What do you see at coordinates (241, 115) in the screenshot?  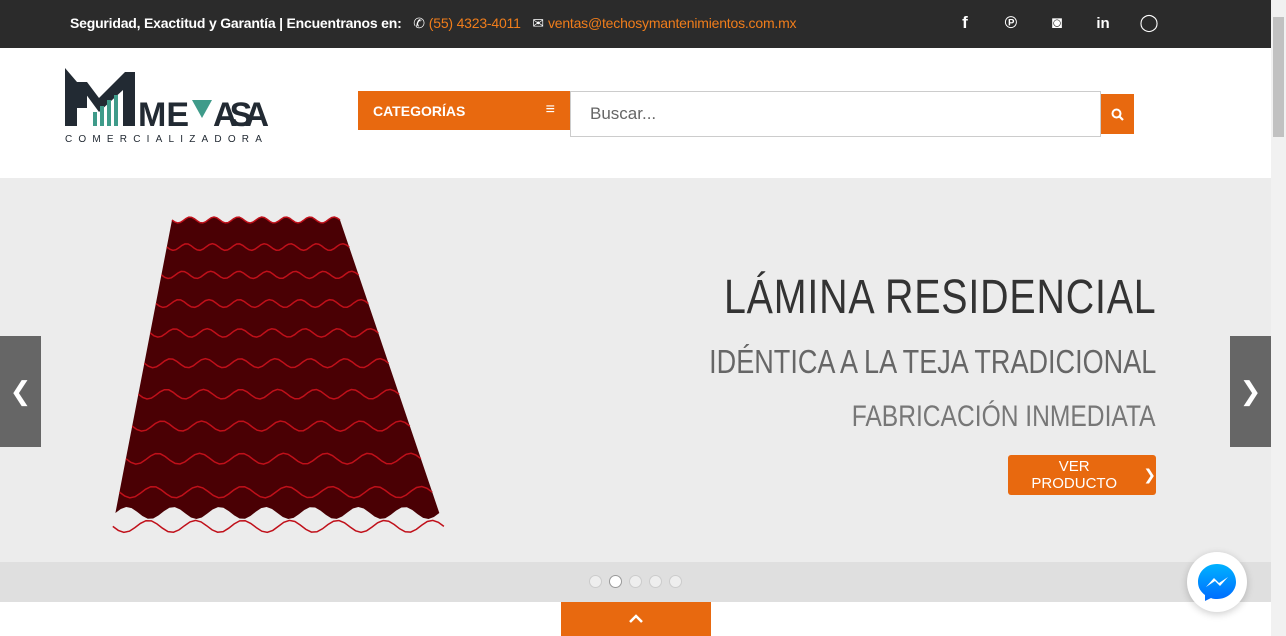 I see `svg-text: ASA` at bounding box center [241, 115].